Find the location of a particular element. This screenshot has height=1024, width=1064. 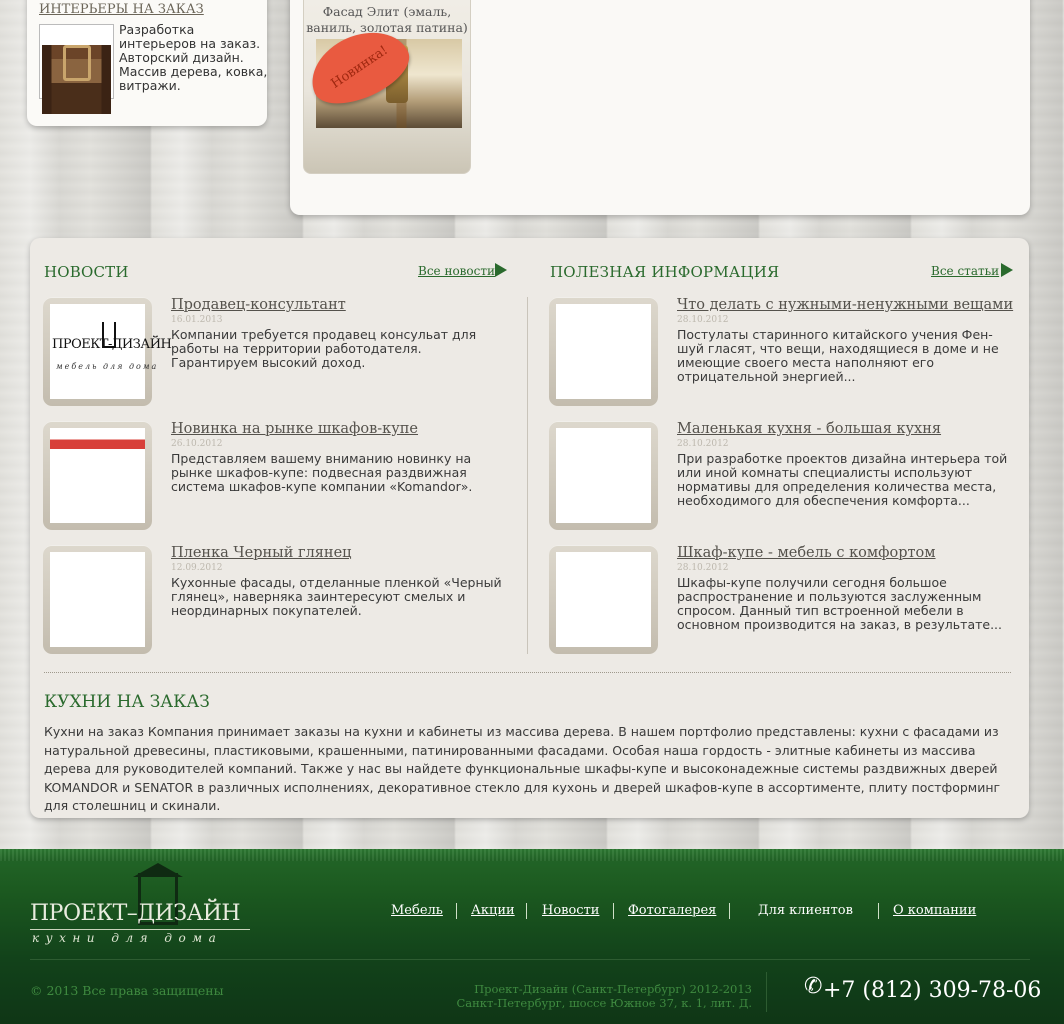

interiors-card-title: ИНТЕРЬЕРЫ НА ЗАКАЗ is located at coordinates (121, 9).